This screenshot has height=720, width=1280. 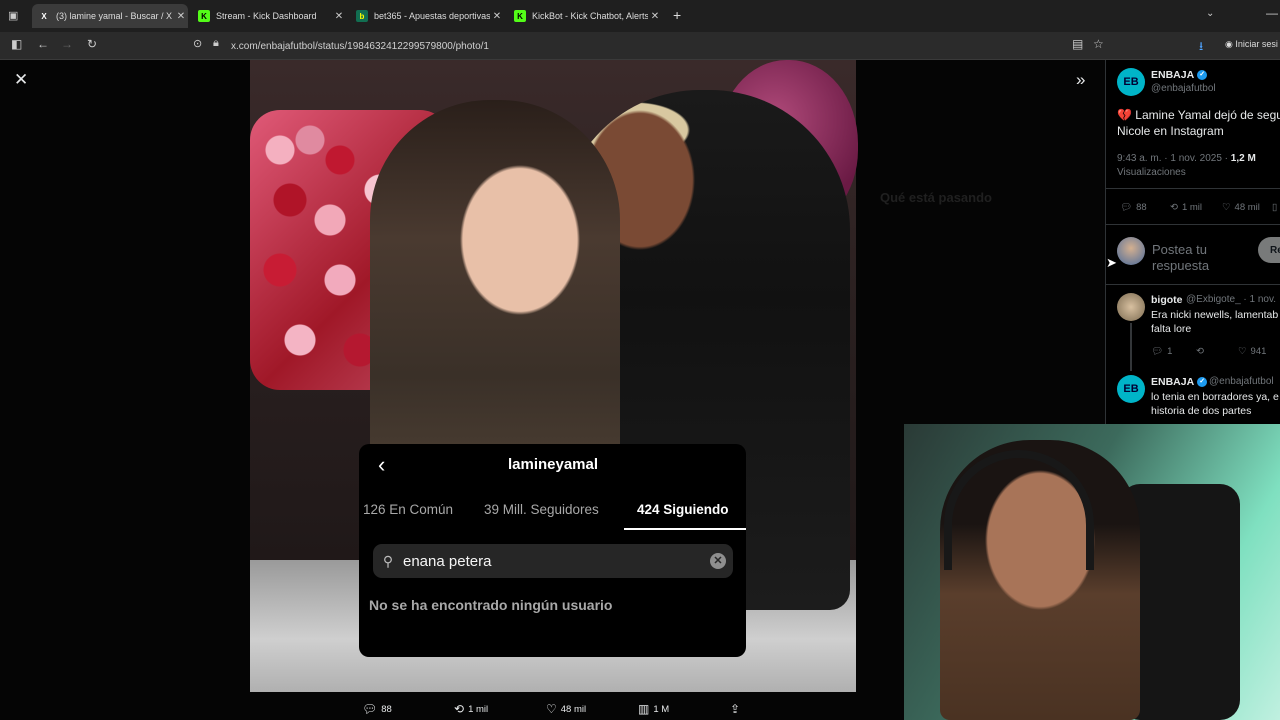 I want to click on tweet-handle: @enbajafutbol, so click(x=1183, y=88).